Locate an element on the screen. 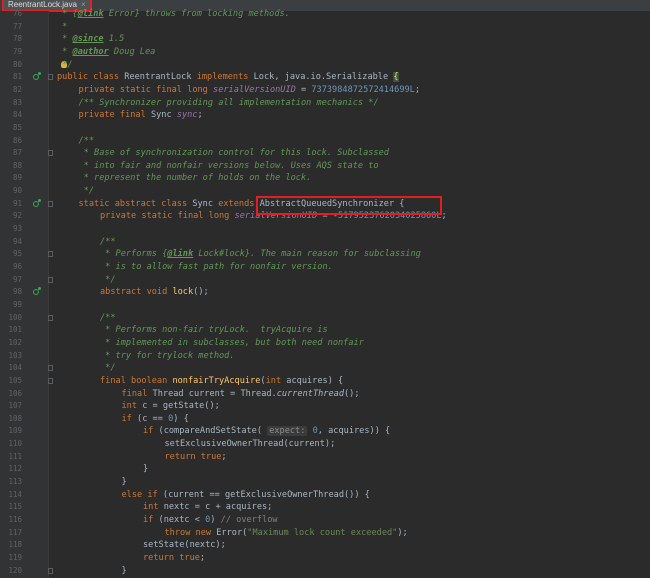 This screenshot has height=578, width=650. line-number: 76 is located at coordinates (17, 13).